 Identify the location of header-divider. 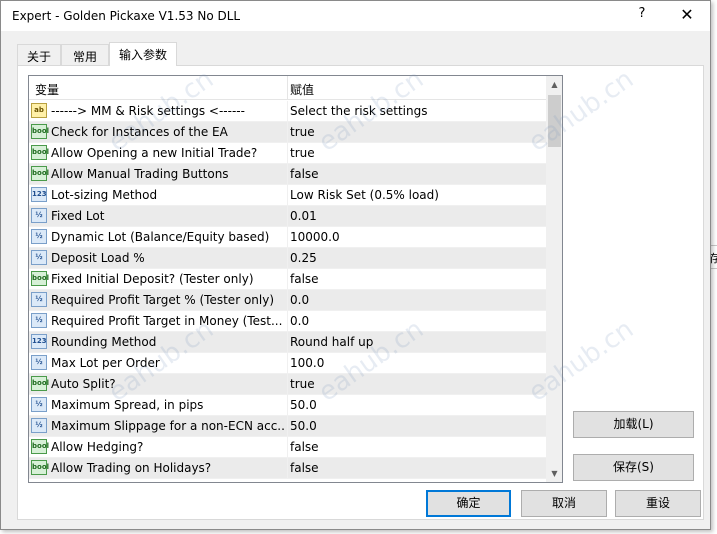
(287, 88).